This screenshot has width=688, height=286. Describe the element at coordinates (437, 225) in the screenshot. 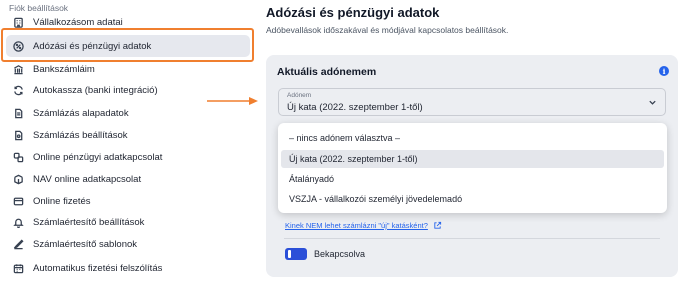

I see `external-link-icon` at that location.